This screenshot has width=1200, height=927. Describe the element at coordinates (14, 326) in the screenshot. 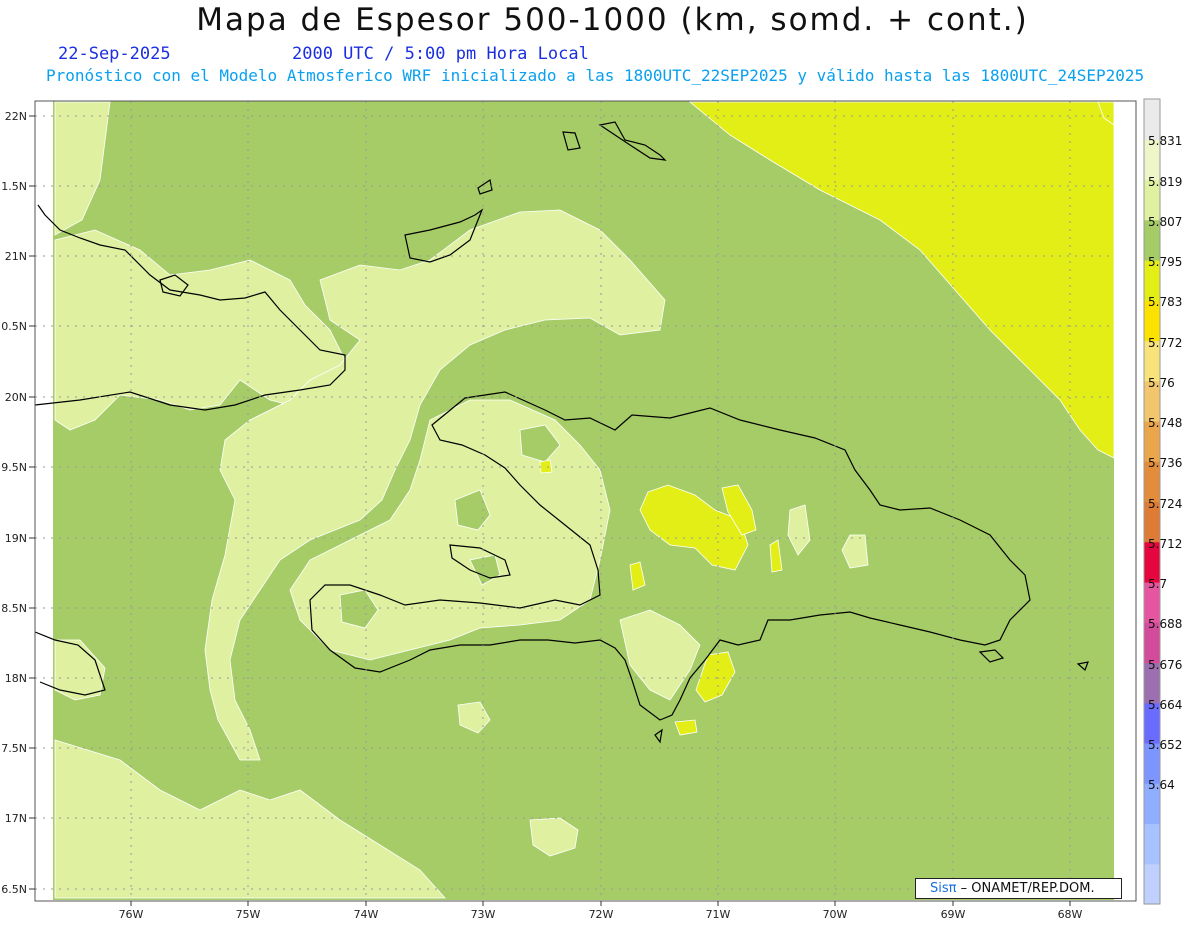

I see `lat-label: 0.5N` at that location.